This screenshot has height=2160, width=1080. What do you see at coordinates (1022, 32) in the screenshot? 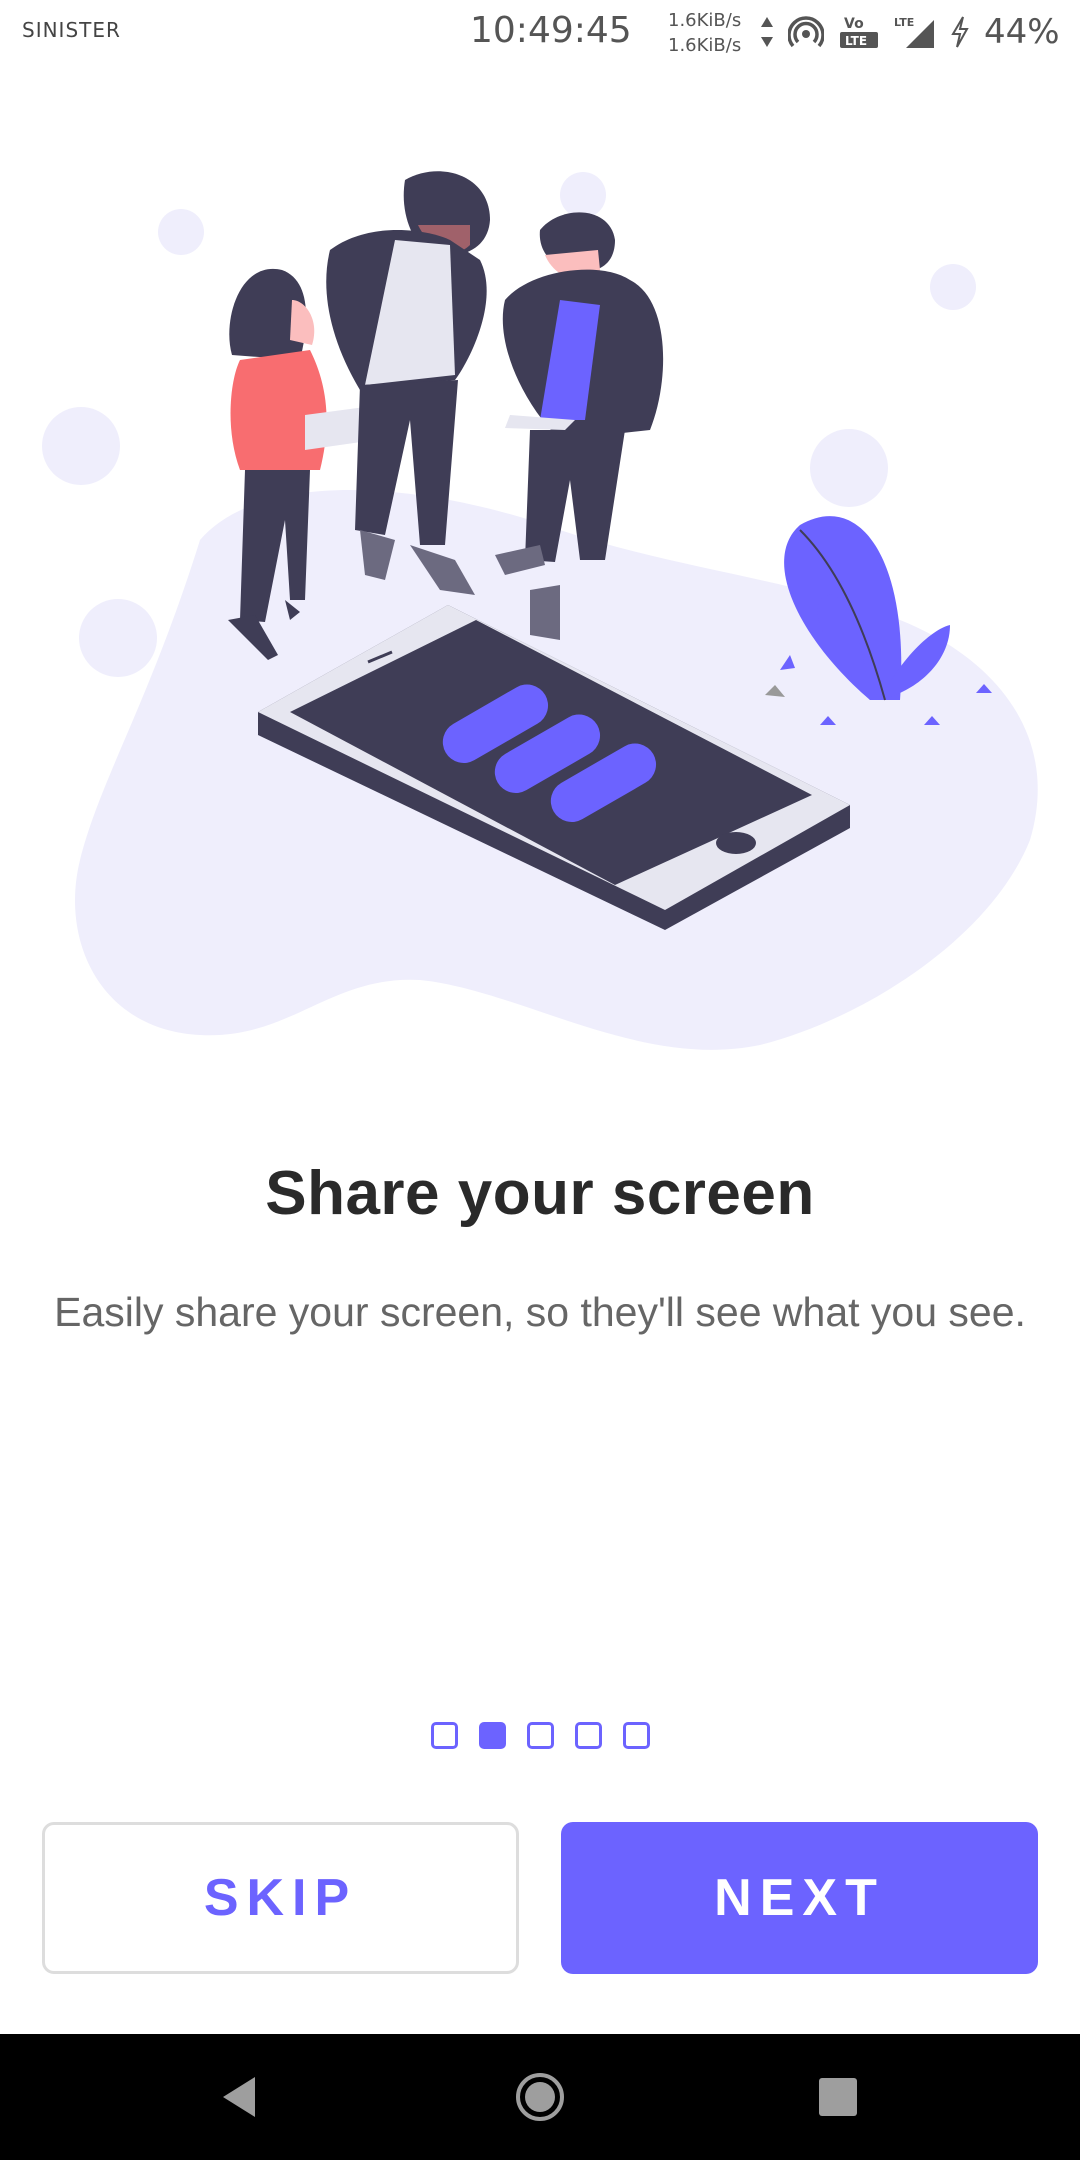
I see `battery-level: 44%` at bounding box center [1022, 32].